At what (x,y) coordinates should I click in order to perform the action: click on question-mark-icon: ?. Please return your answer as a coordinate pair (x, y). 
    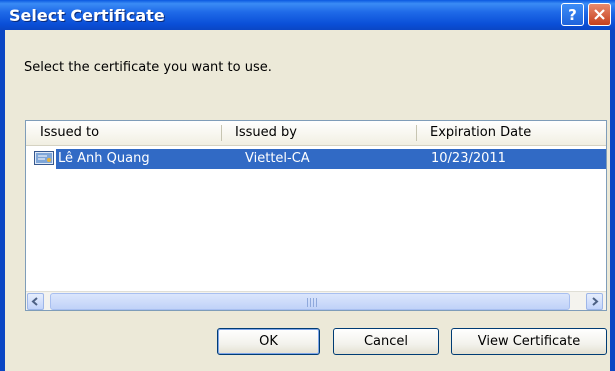
    Looking at the image, I should click on (572, 15).